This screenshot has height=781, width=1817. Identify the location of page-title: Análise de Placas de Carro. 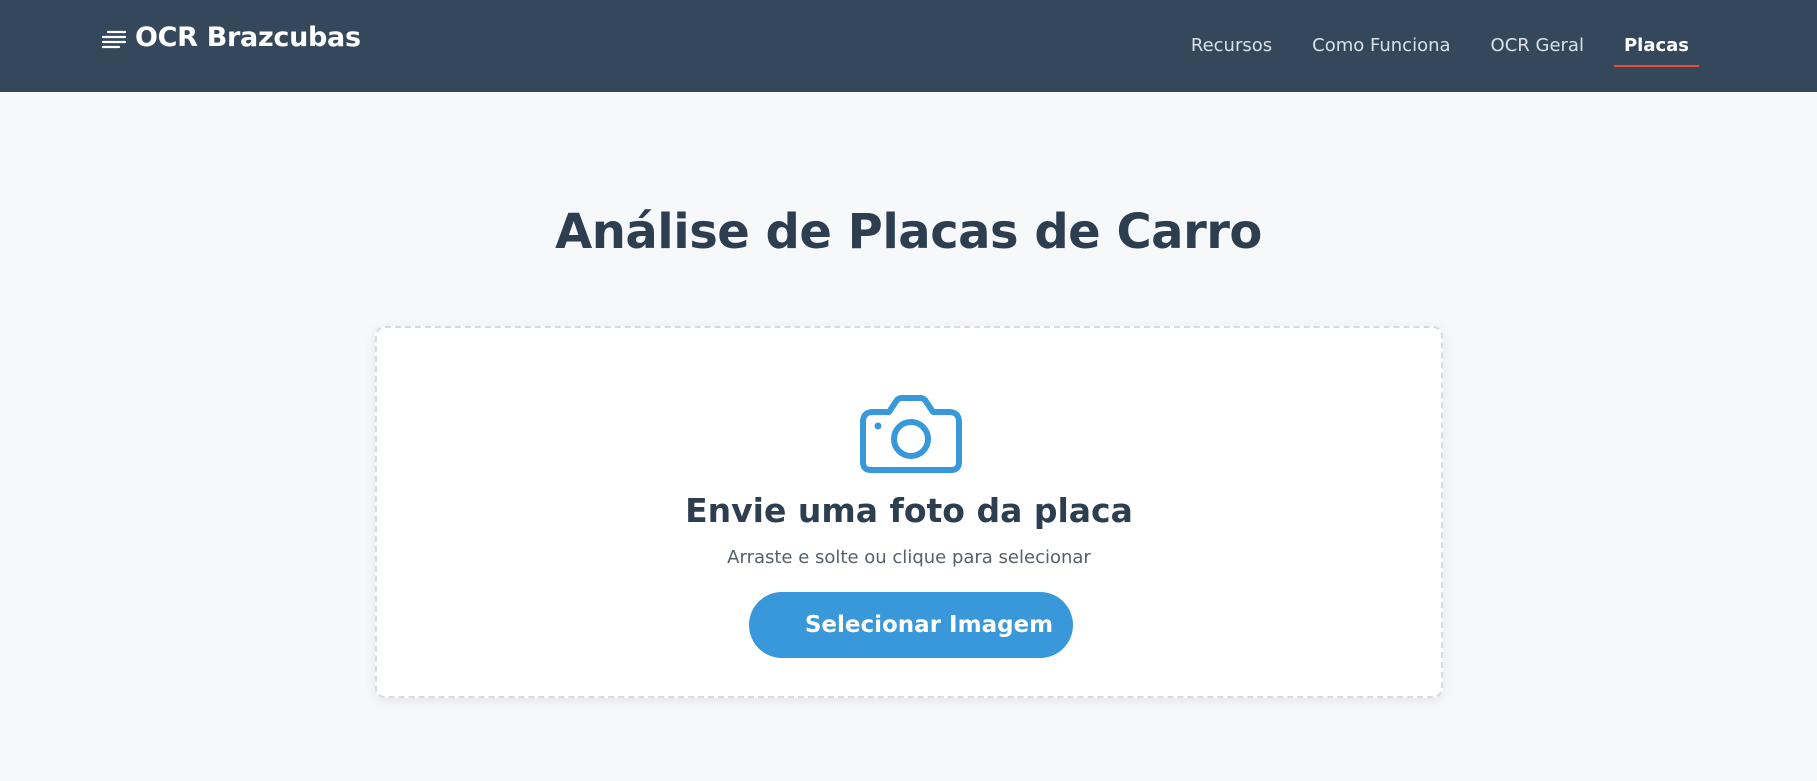
(908, 232).